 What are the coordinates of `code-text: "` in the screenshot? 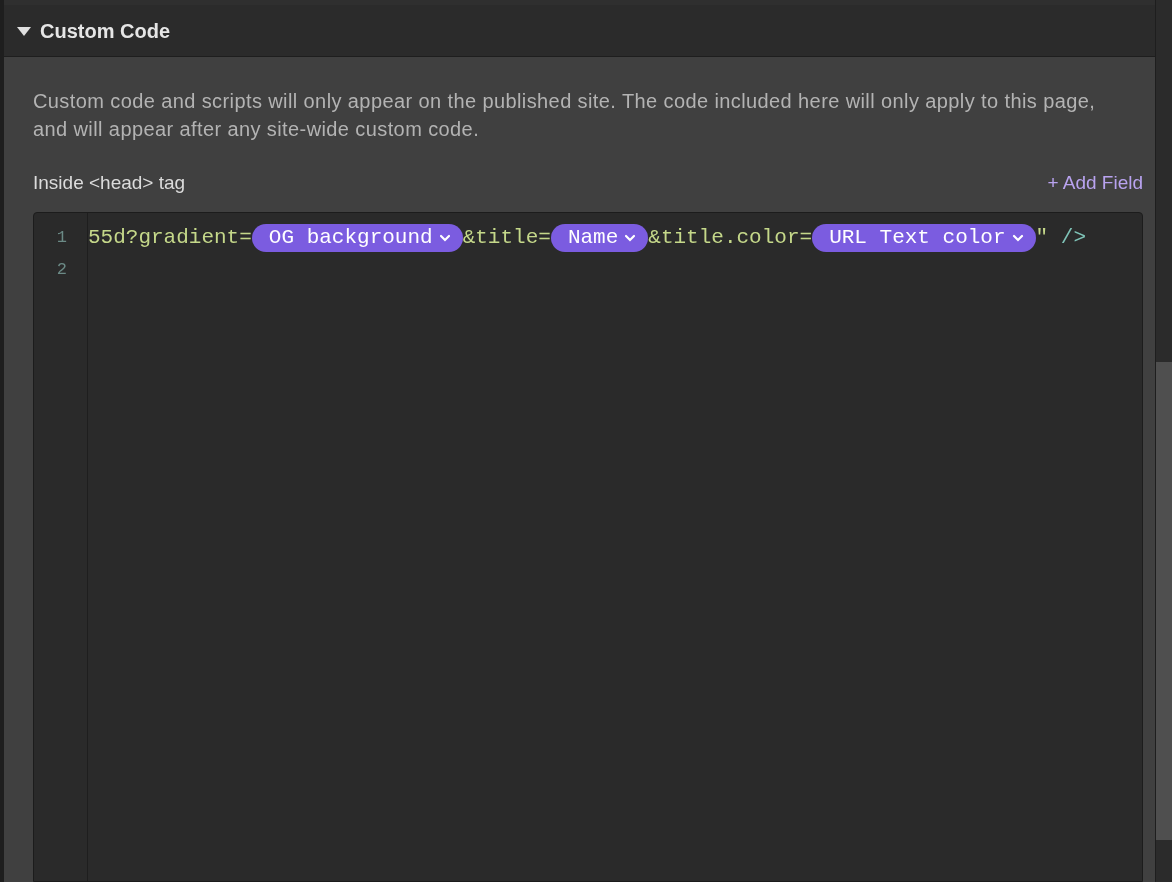 It's located at (1042, 237).